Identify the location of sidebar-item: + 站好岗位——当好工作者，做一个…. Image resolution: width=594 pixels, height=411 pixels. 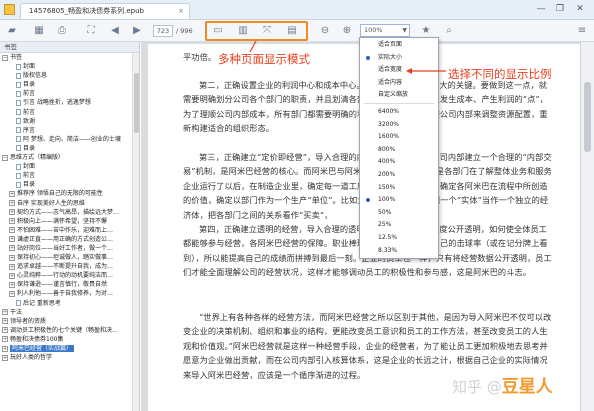
(69, 248).